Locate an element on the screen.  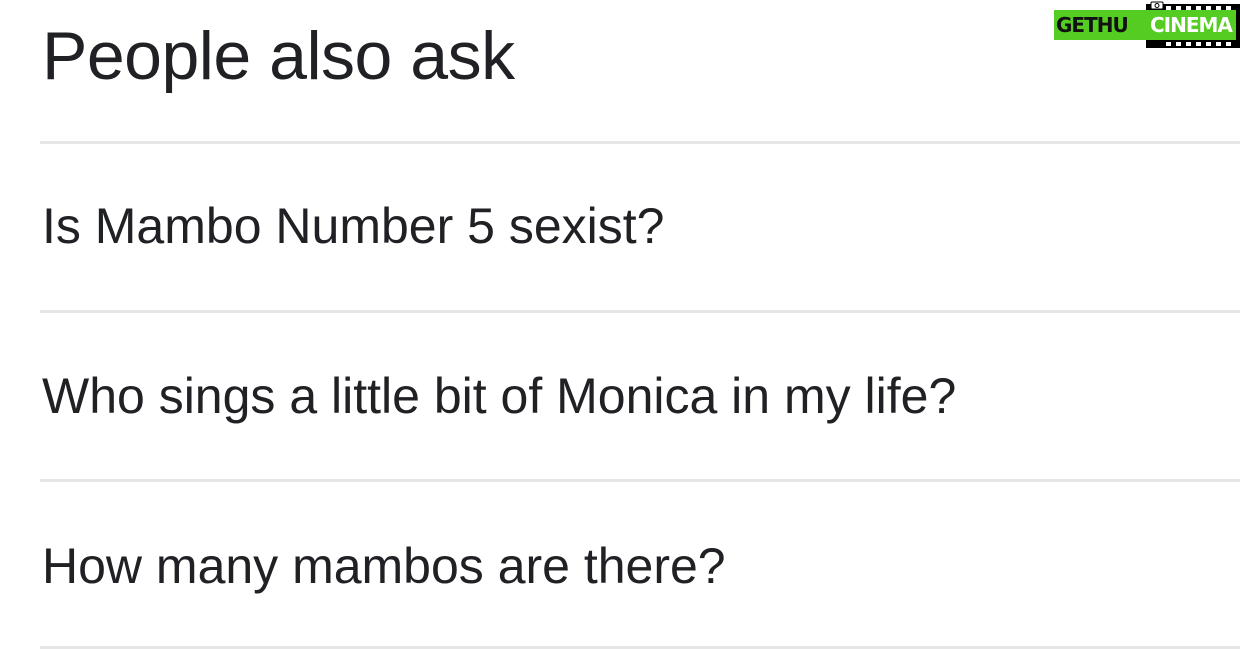
question-text: How many mambos are there? is located at coordinates (384, 566).